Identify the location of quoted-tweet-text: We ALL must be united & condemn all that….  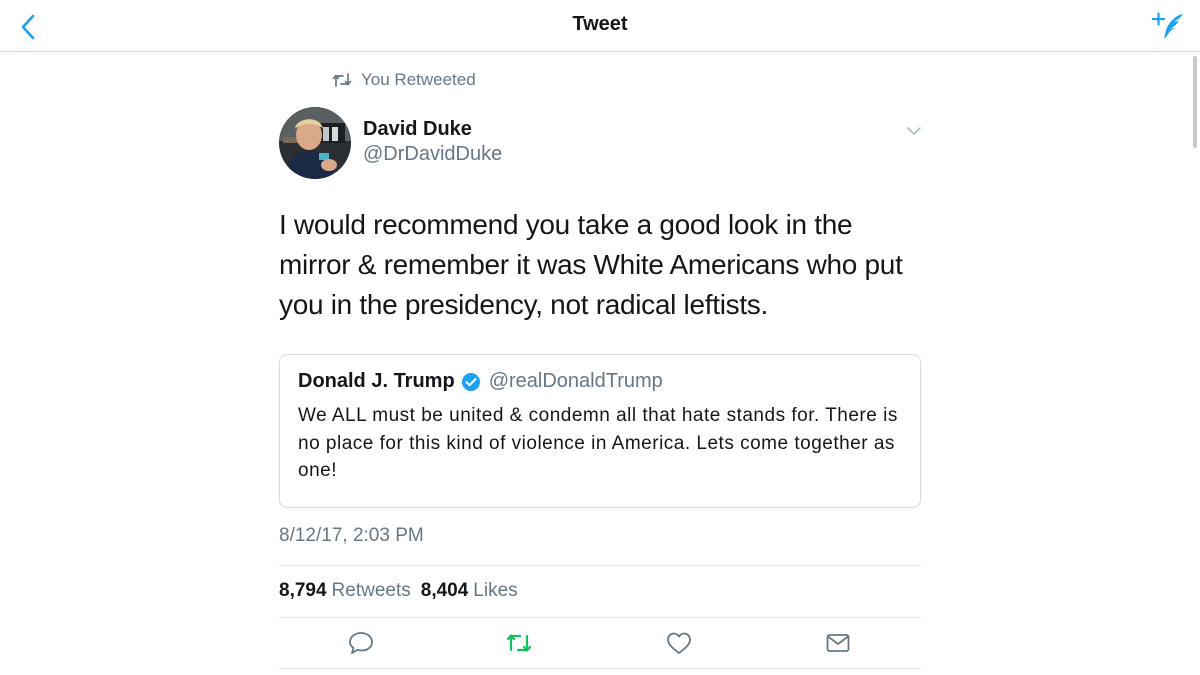
(598, 443).